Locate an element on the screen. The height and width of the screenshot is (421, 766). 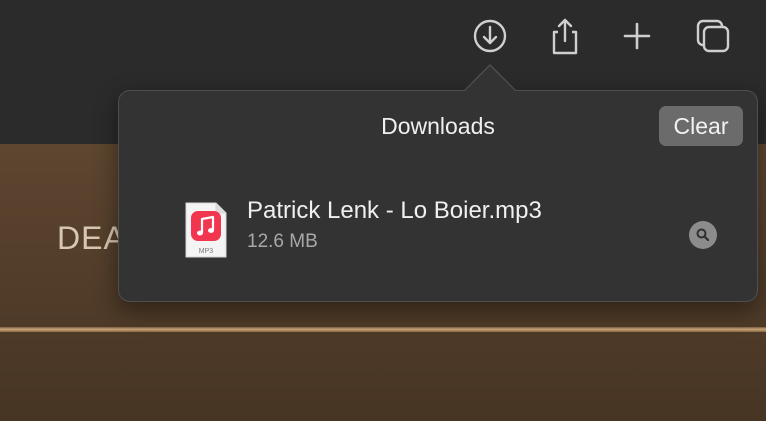
download-file-name: Patrick Lenk - Lo Boier.mp3 is located at coordinates (394, 210).